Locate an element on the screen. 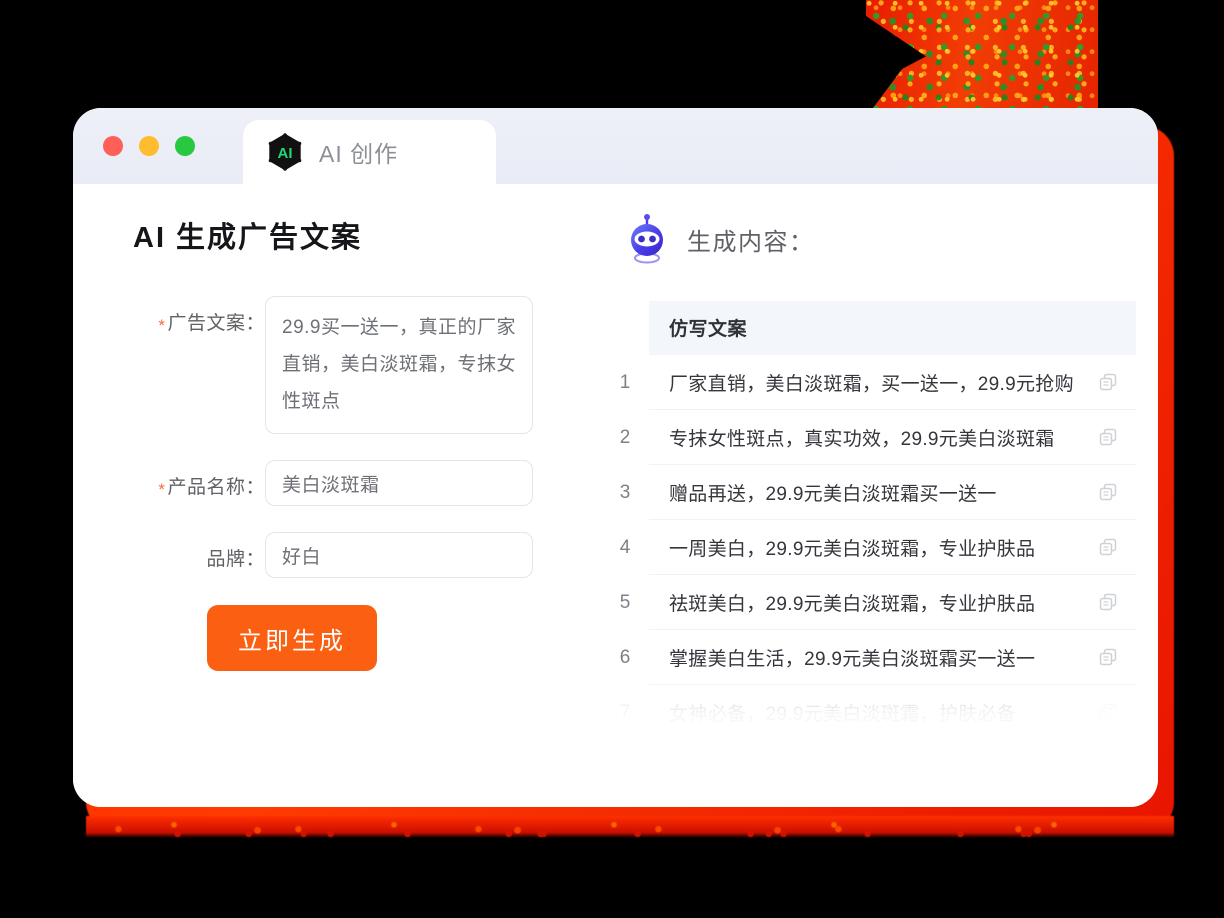  field-ad-copy: * 广告文案： 29.9买一送一，真正的厂家直销，美白淡斑霜，专抹女性斑点 is located at coordinates (358, 365).